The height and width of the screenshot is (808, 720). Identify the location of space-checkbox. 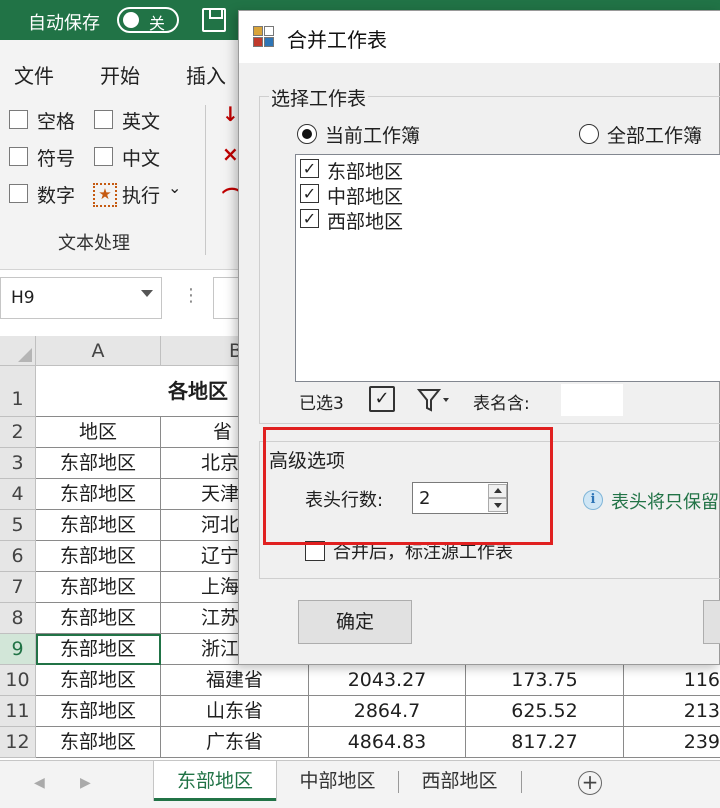
(18, 119).